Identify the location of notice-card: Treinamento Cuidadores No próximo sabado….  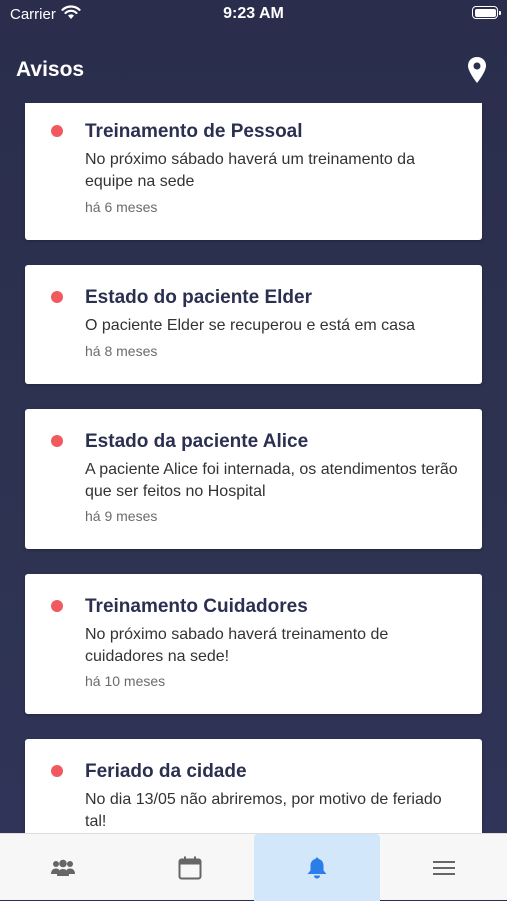
(253, 644).